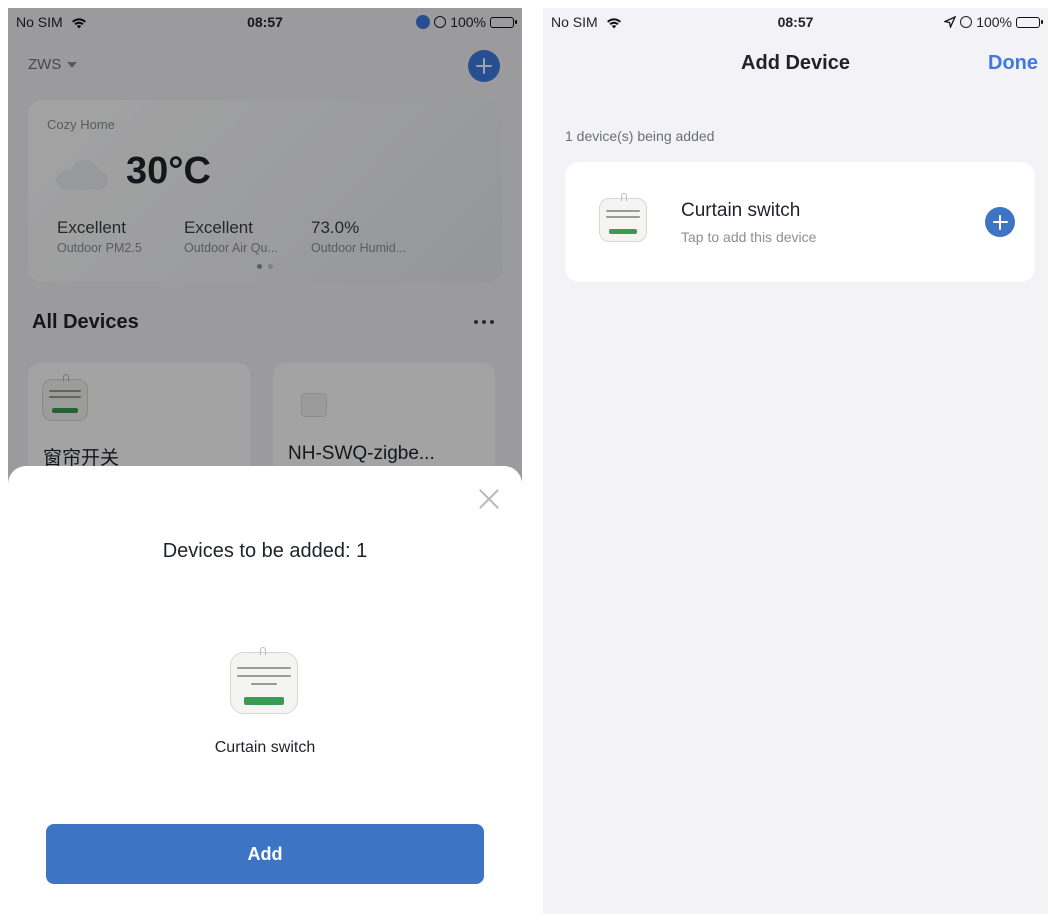 The width and height of the screenshot is (1049, 916). I want to click on status-bar: No SIM 08:57 100%, so click(795, 23).